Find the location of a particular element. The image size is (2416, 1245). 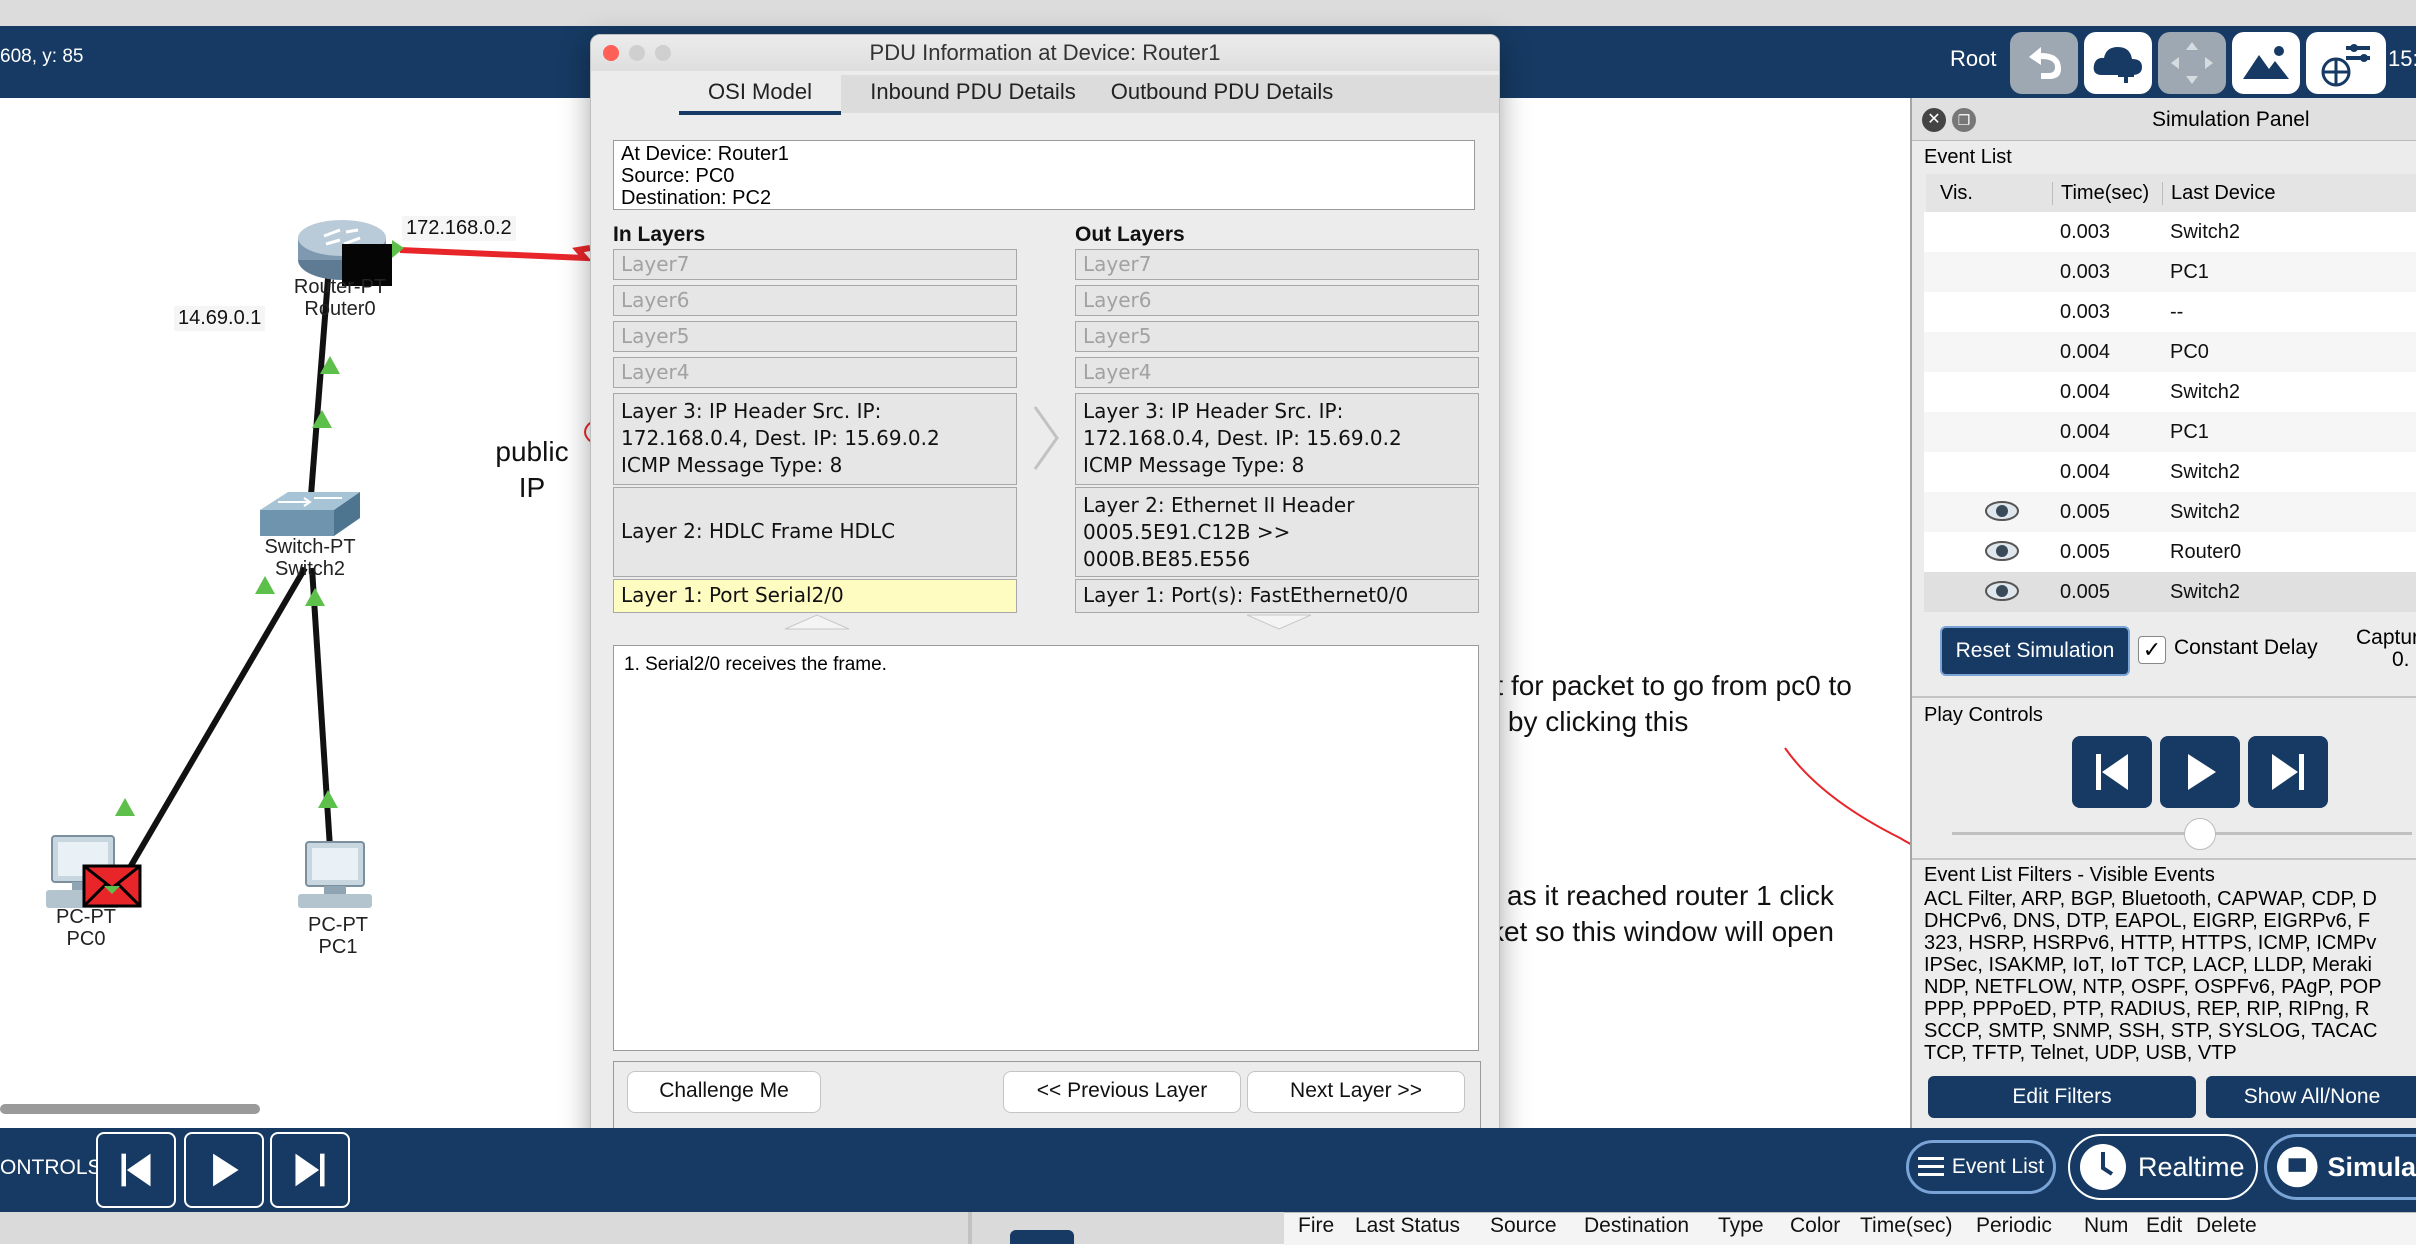

pdu-table-column-header: Edit is located at coordinates (2164, 1226).